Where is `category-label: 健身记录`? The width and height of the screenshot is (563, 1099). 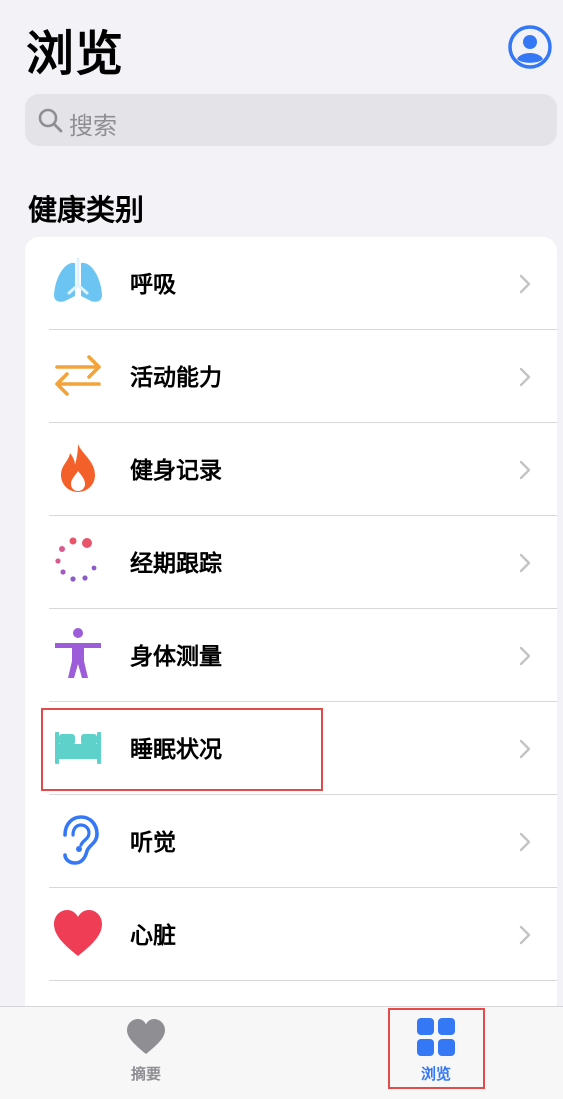 category-label: 健身记录 is located at coordinates (176, 471).